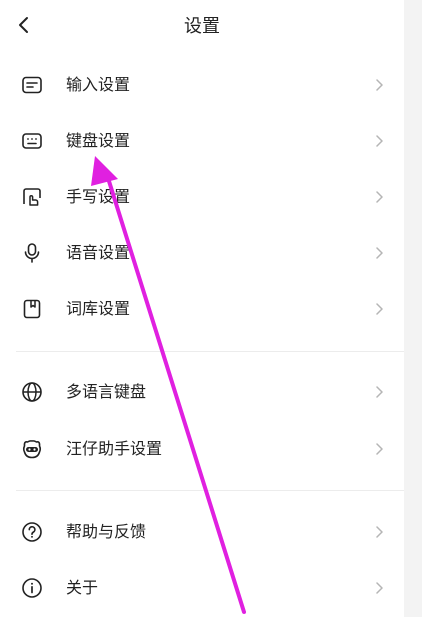 This screenshot has height=617, width=422. Describe the element at coordinates (32, 588) in the screenshot. I see `info-icon` at that location.